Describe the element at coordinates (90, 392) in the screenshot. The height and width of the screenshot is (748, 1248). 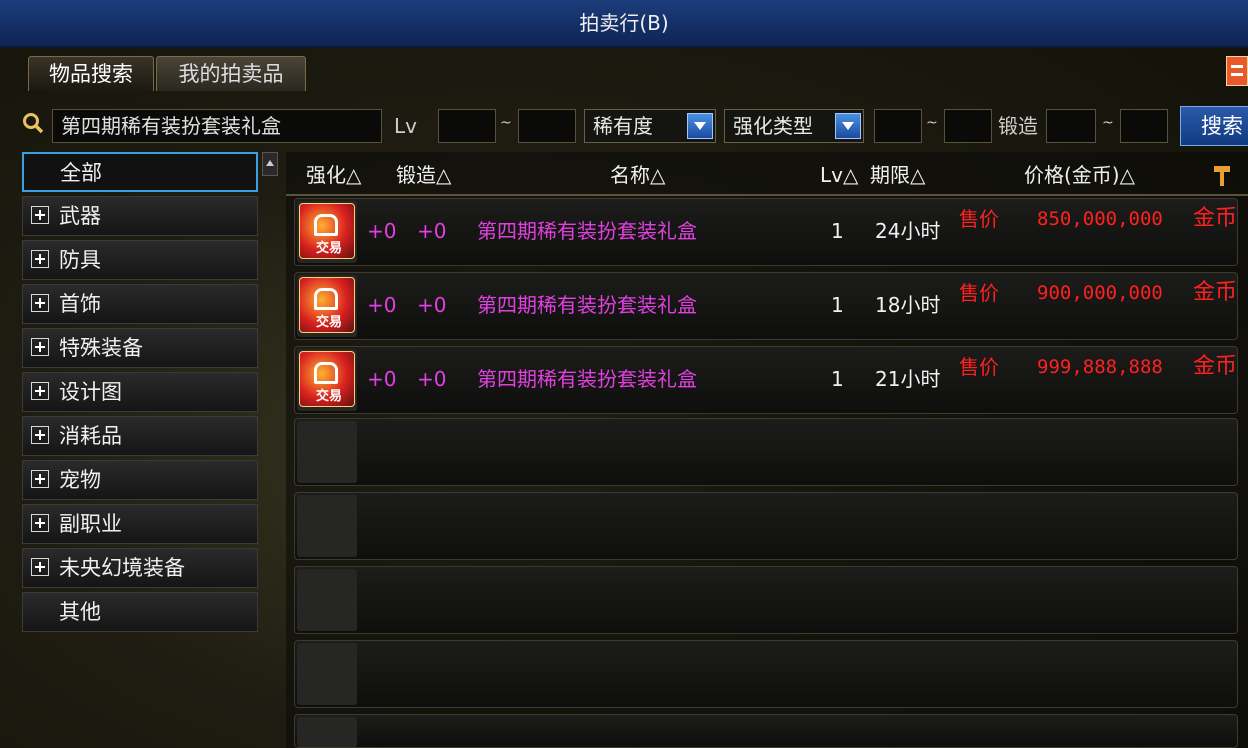
I see `category-label: 设计图` at that location.